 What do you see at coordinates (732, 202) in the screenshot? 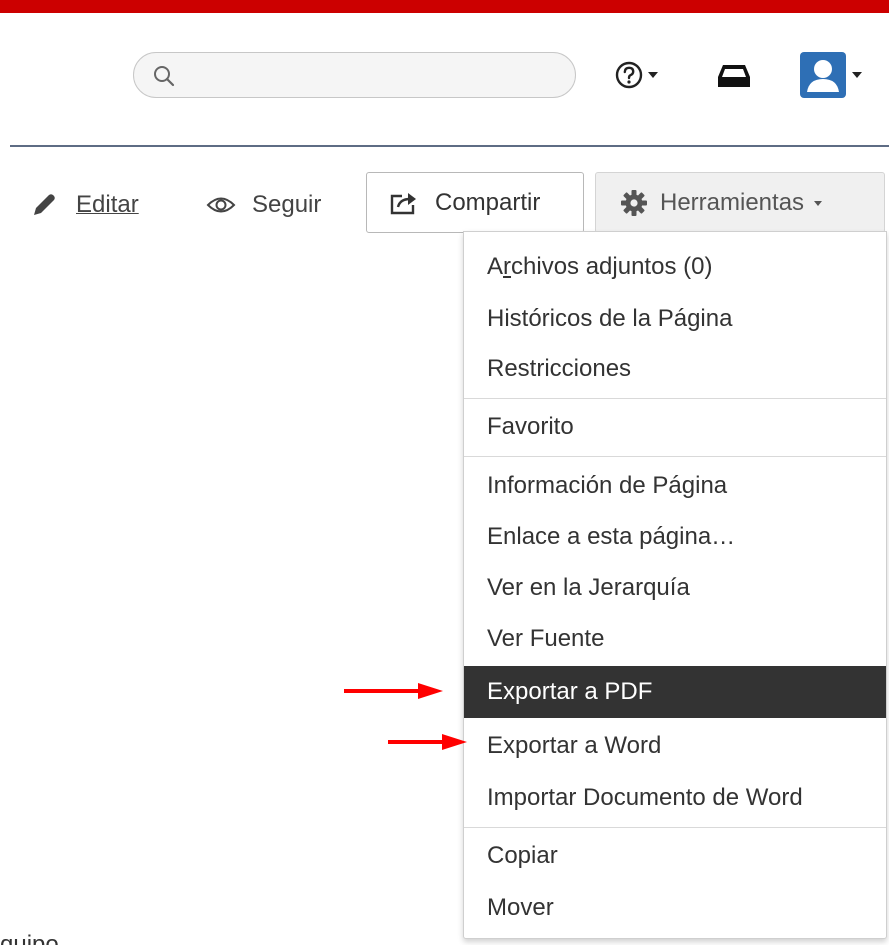
I see `tools-label: Herramientas` at bounding box center [732, 202].